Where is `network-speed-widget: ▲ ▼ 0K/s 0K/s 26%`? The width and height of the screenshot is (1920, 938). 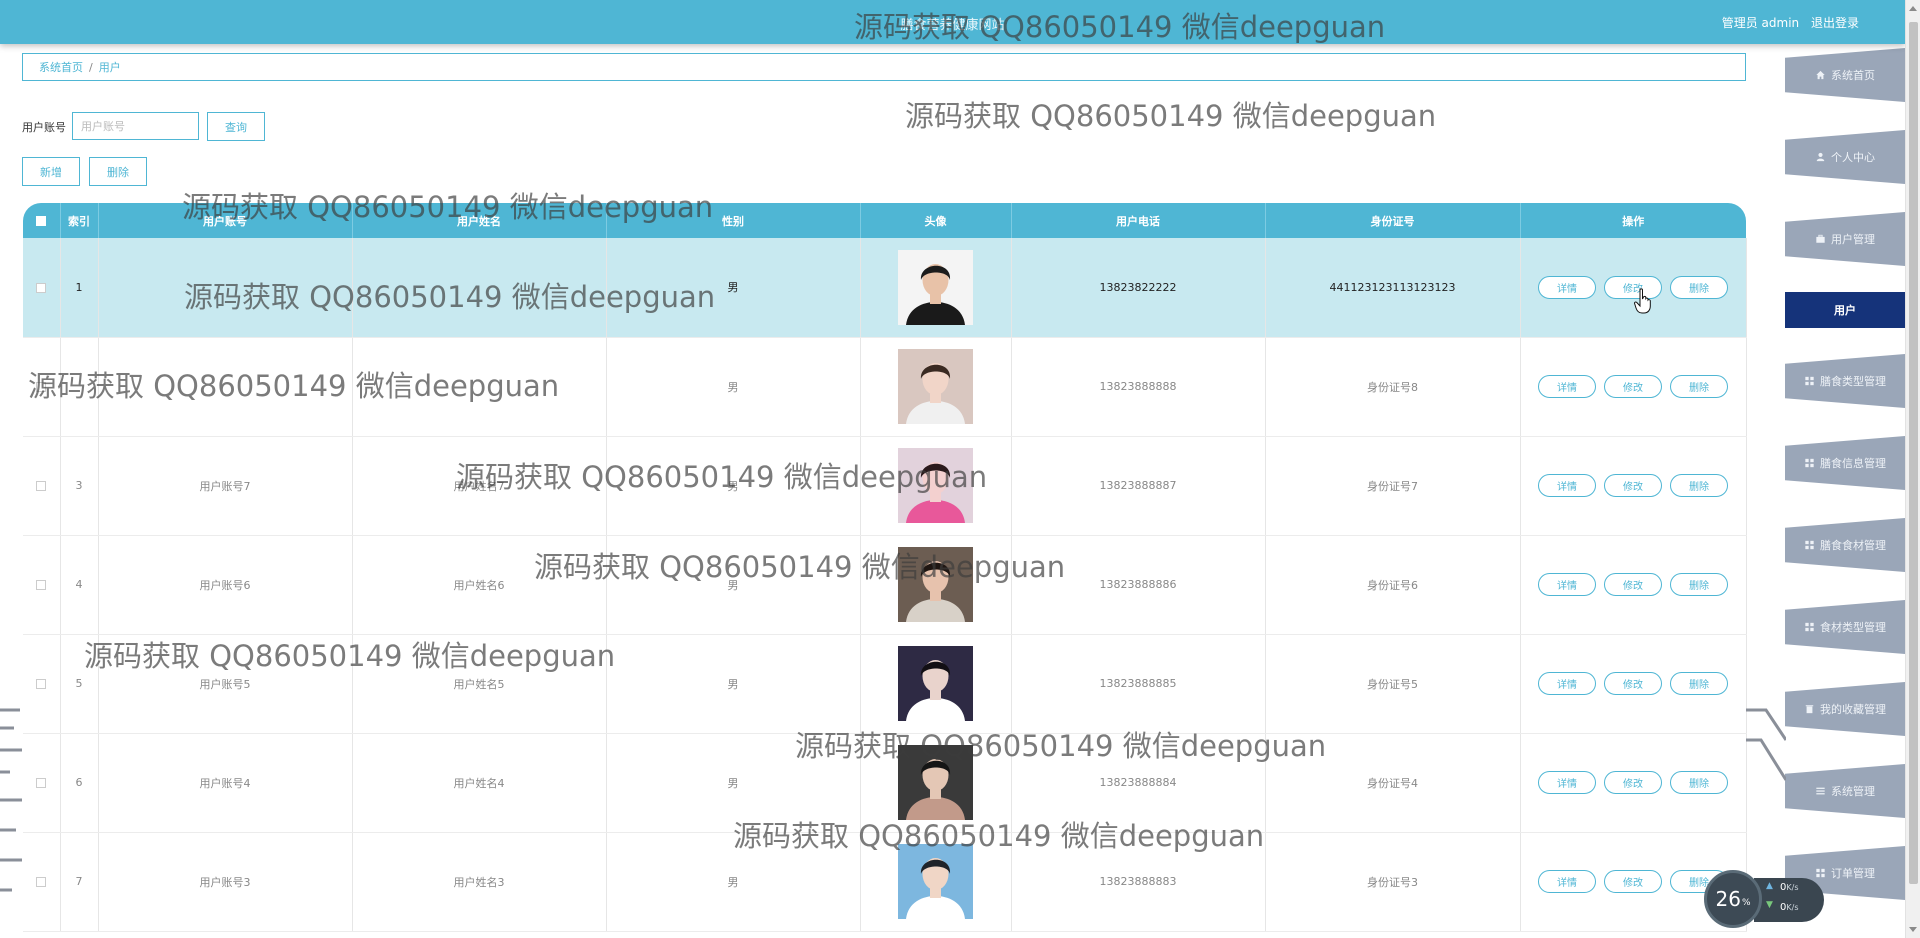
network-speed-widget: ▲ ▼ 0K/s 0K/s 26% is located at coordinates (1764, 899).